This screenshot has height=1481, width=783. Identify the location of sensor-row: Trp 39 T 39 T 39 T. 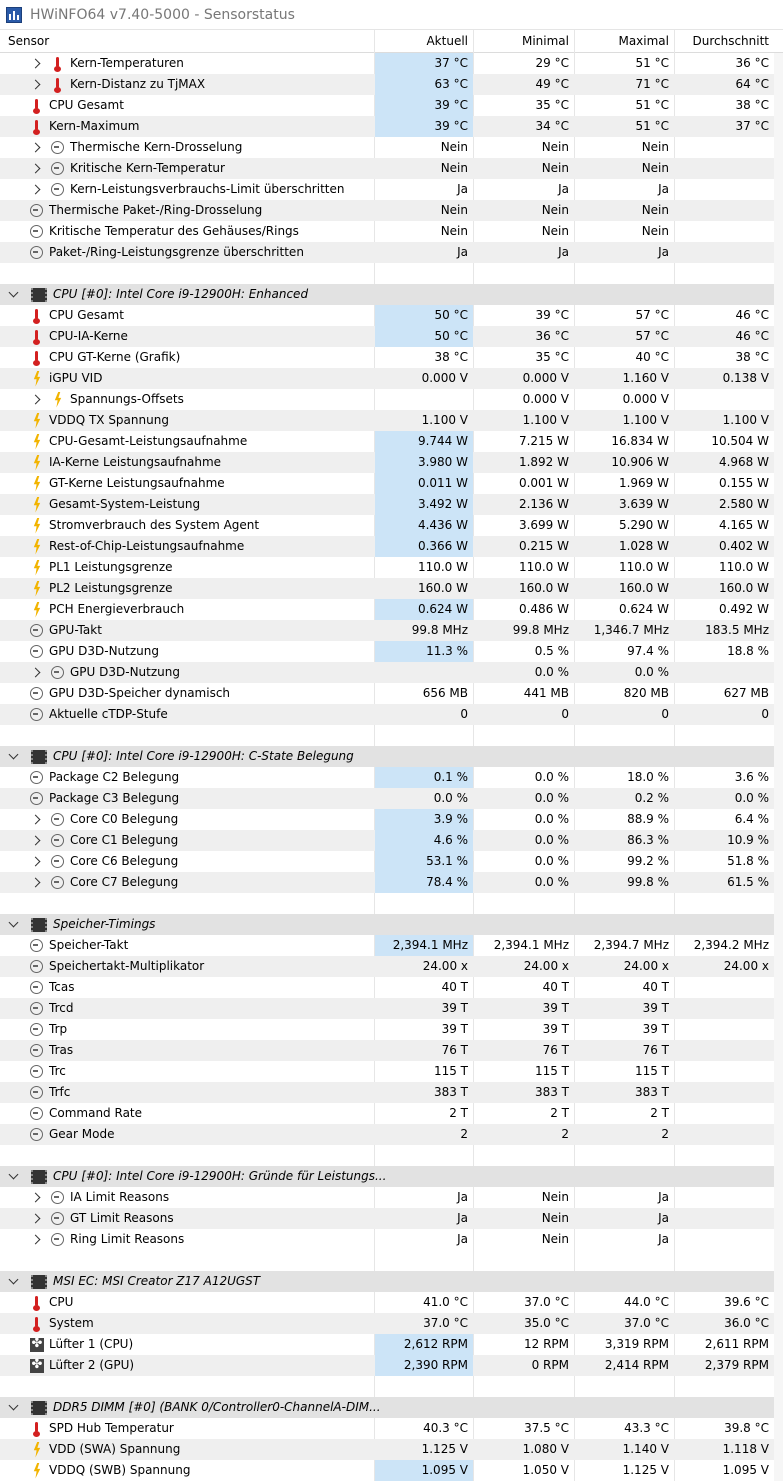
(387, 1029).